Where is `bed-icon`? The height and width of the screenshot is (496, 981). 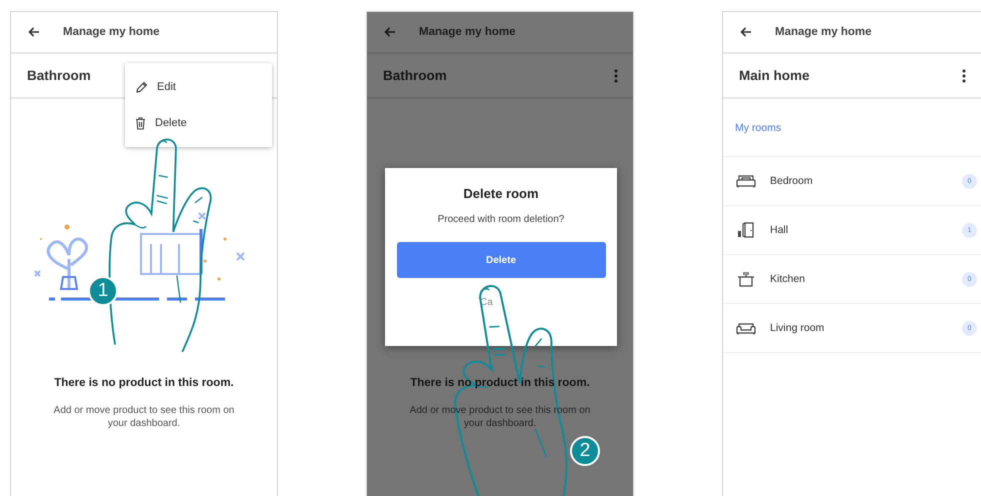
bed-icon is located at coordinates (746, 181).